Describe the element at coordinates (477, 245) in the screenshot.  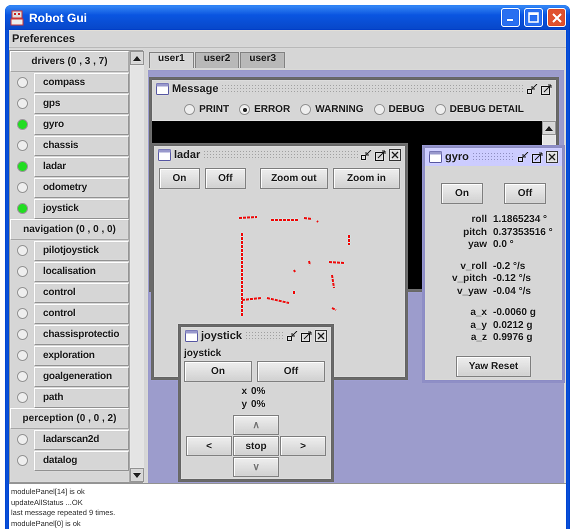
I see `reading-label: yaw` at that location.